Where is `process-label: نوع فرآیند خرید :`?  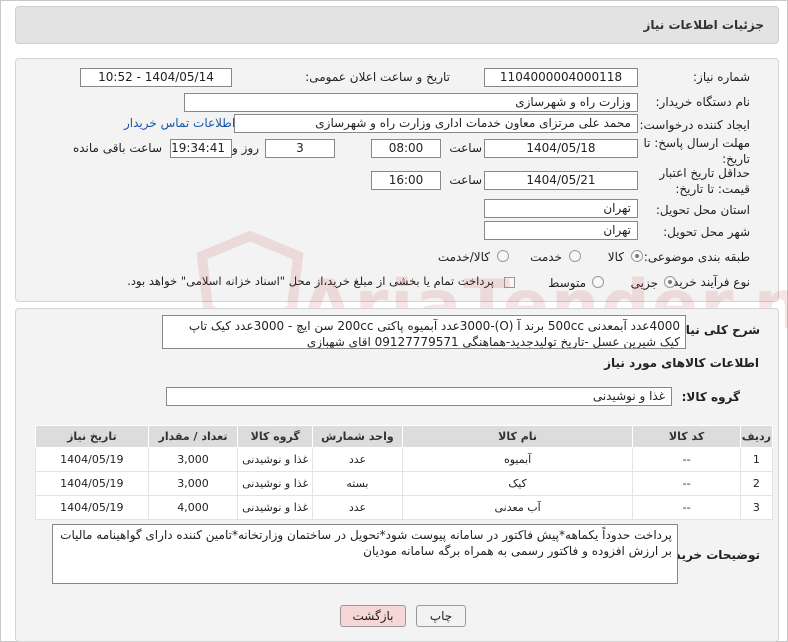
process-label: نوع فرآیند خرید : is located at coordinates (707, 282).